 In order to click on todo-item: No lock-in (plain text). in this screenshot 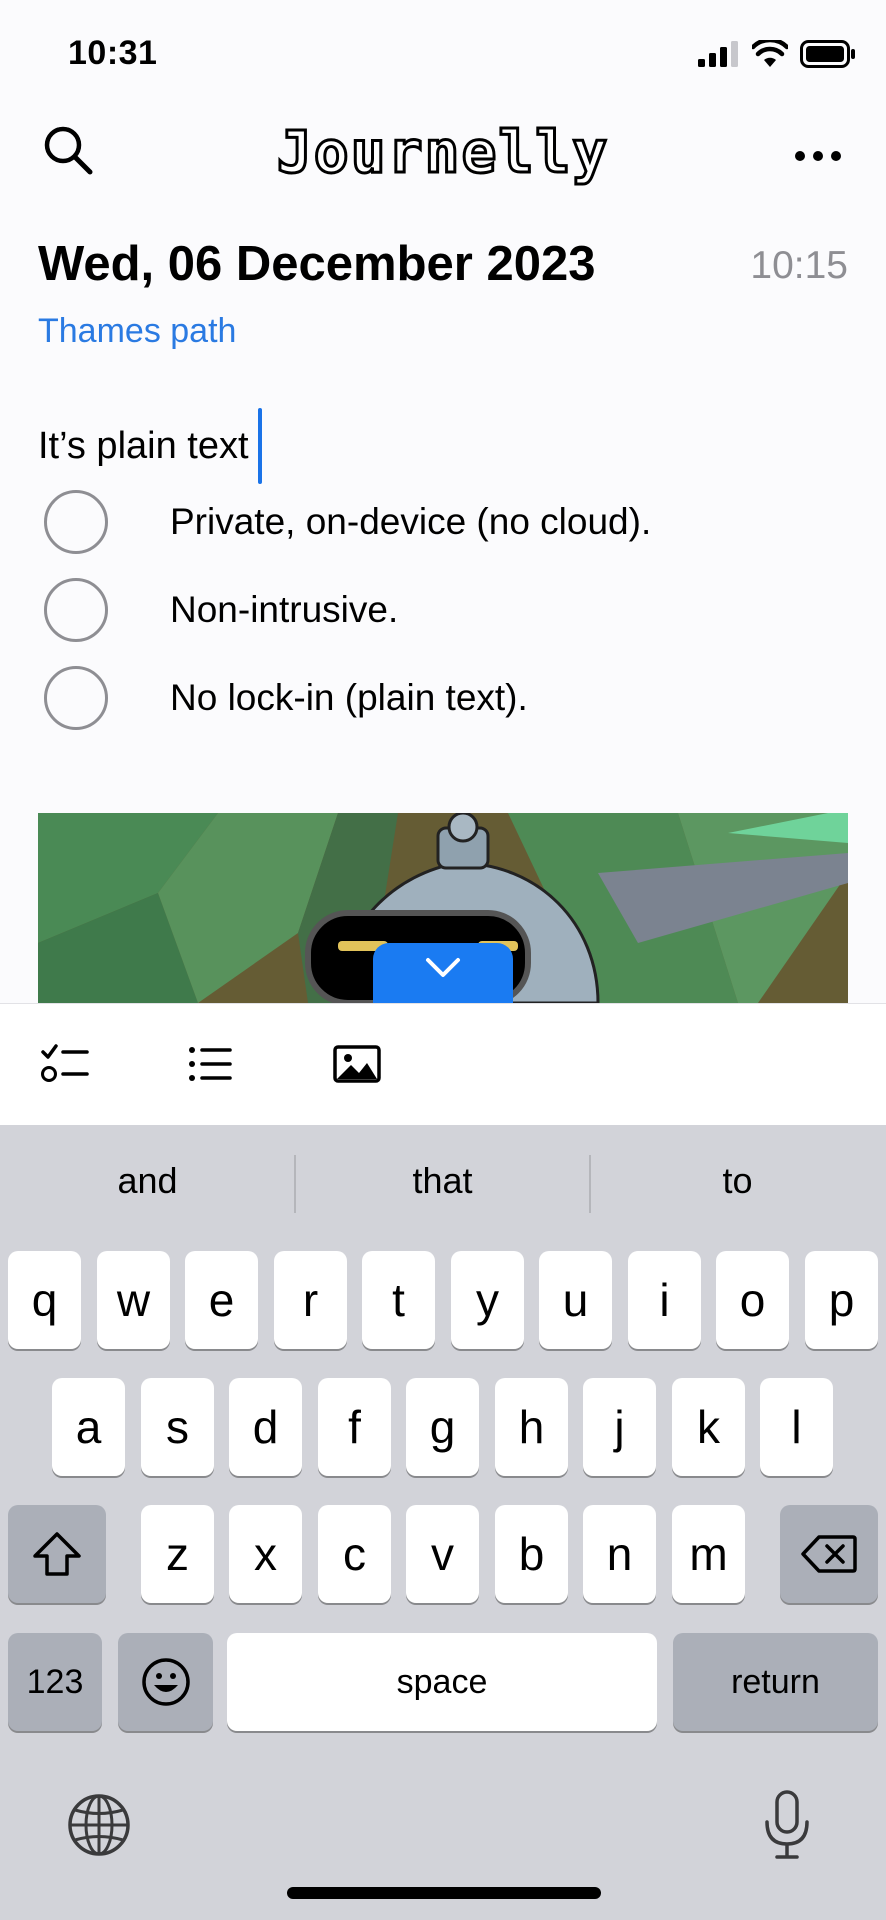, I will do `click(286, 698)`.